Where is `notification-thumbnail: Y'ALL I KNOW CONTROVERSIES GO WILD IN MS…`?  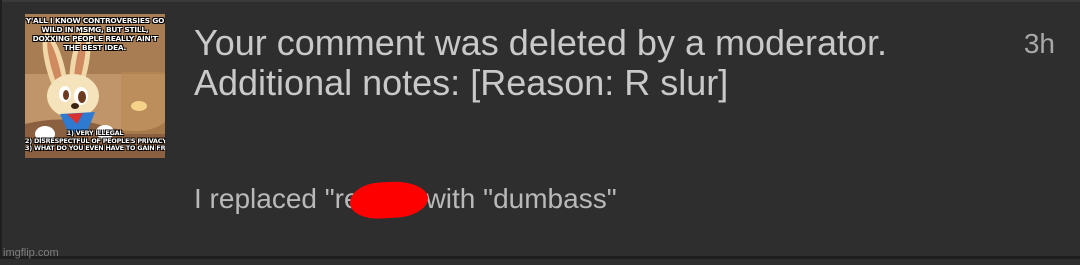 notification-thumbnail: Y'ALL I KNOW CONTROVERSIES GO WILD IN MS… is located at coordinates (95, 86).